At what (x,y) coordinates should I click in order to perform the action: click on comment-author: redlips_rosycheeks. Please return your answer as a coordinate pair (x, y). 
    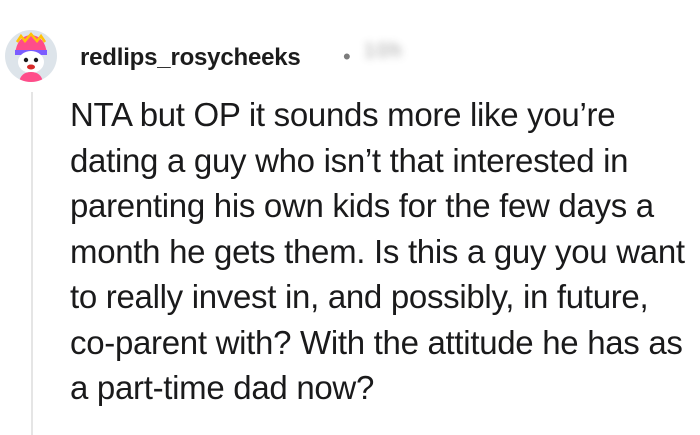
    Looking at the image, I should click on (190, 58).